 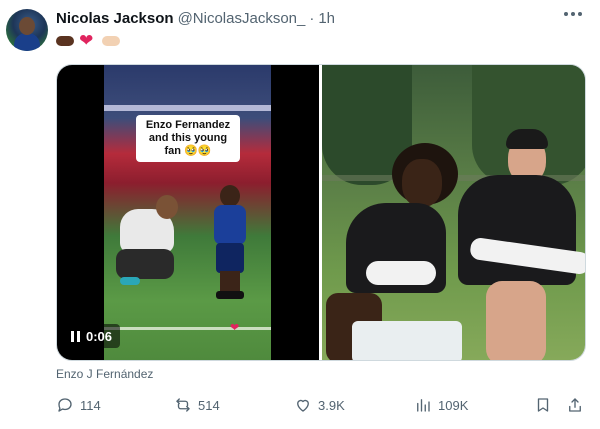 I want to click on video-controls: 0:06, so click(x=92, y=336).